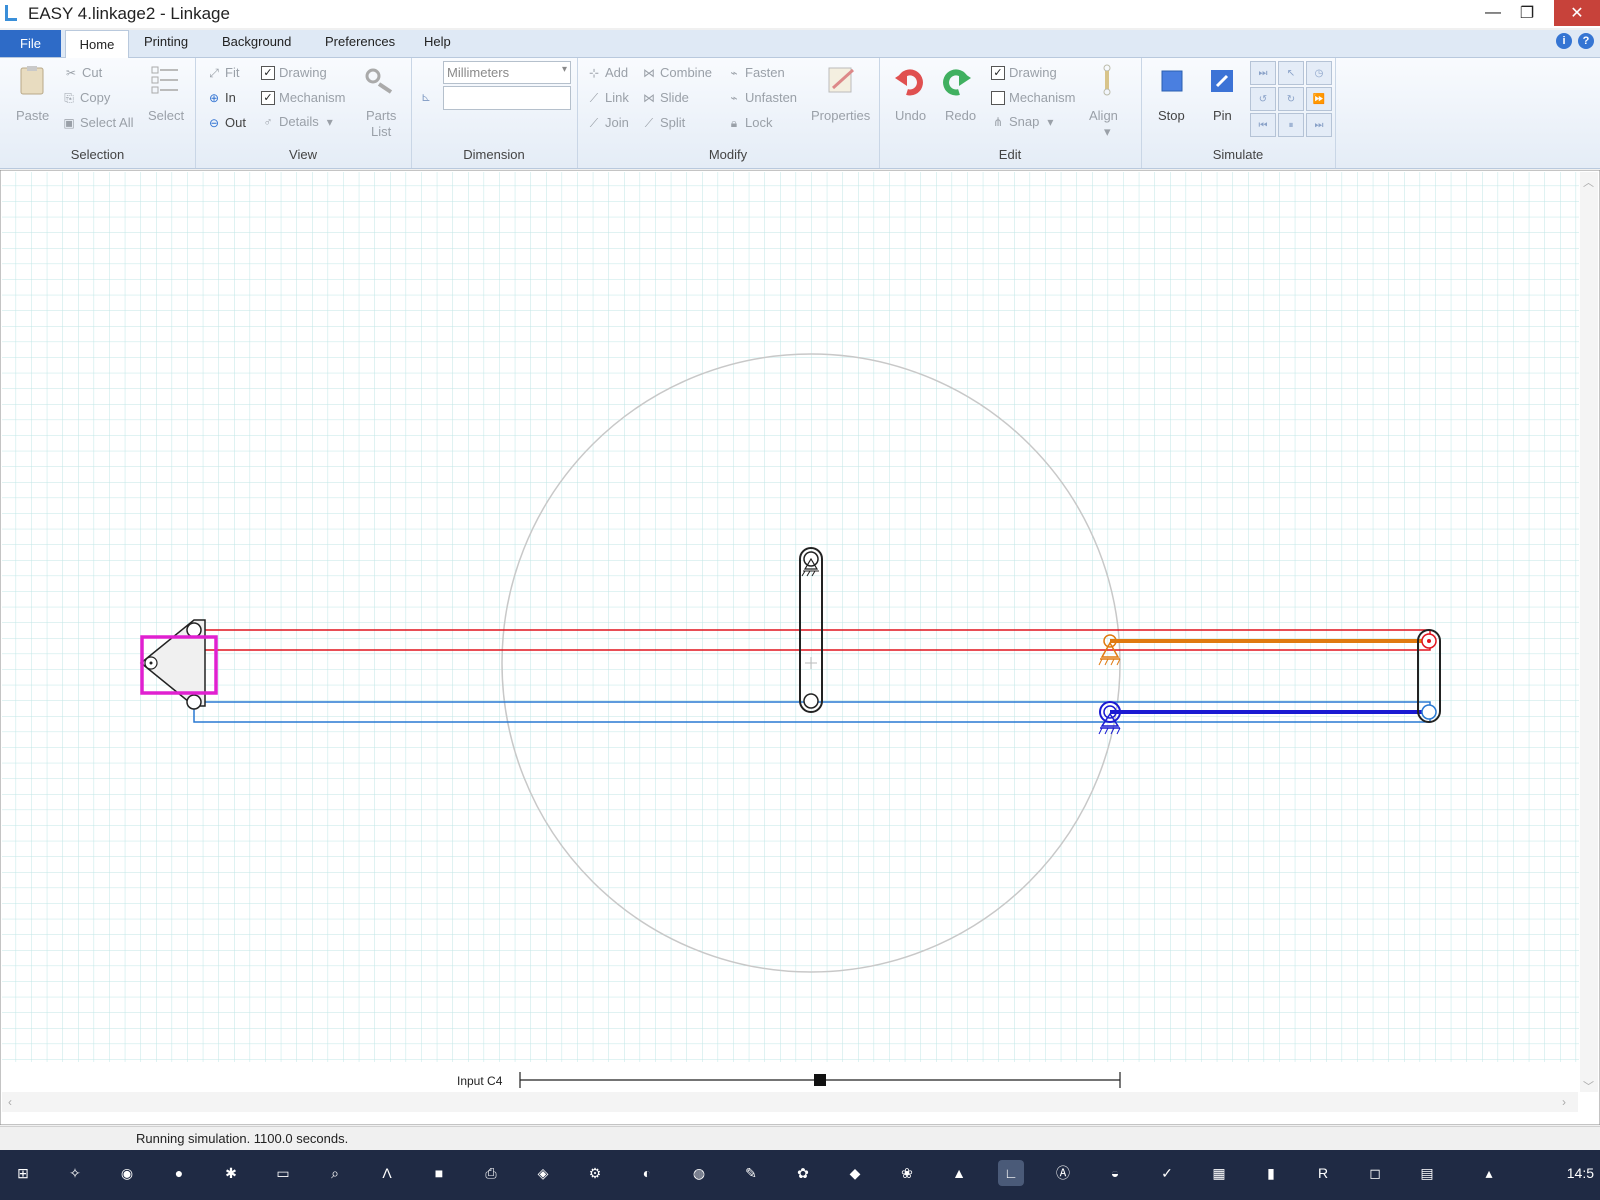 The width and height of the screenshot is (1600, 1200). Describe the element at coordinates (1577, 13) in the screenshot. I see `close-button: ✕` at that location.